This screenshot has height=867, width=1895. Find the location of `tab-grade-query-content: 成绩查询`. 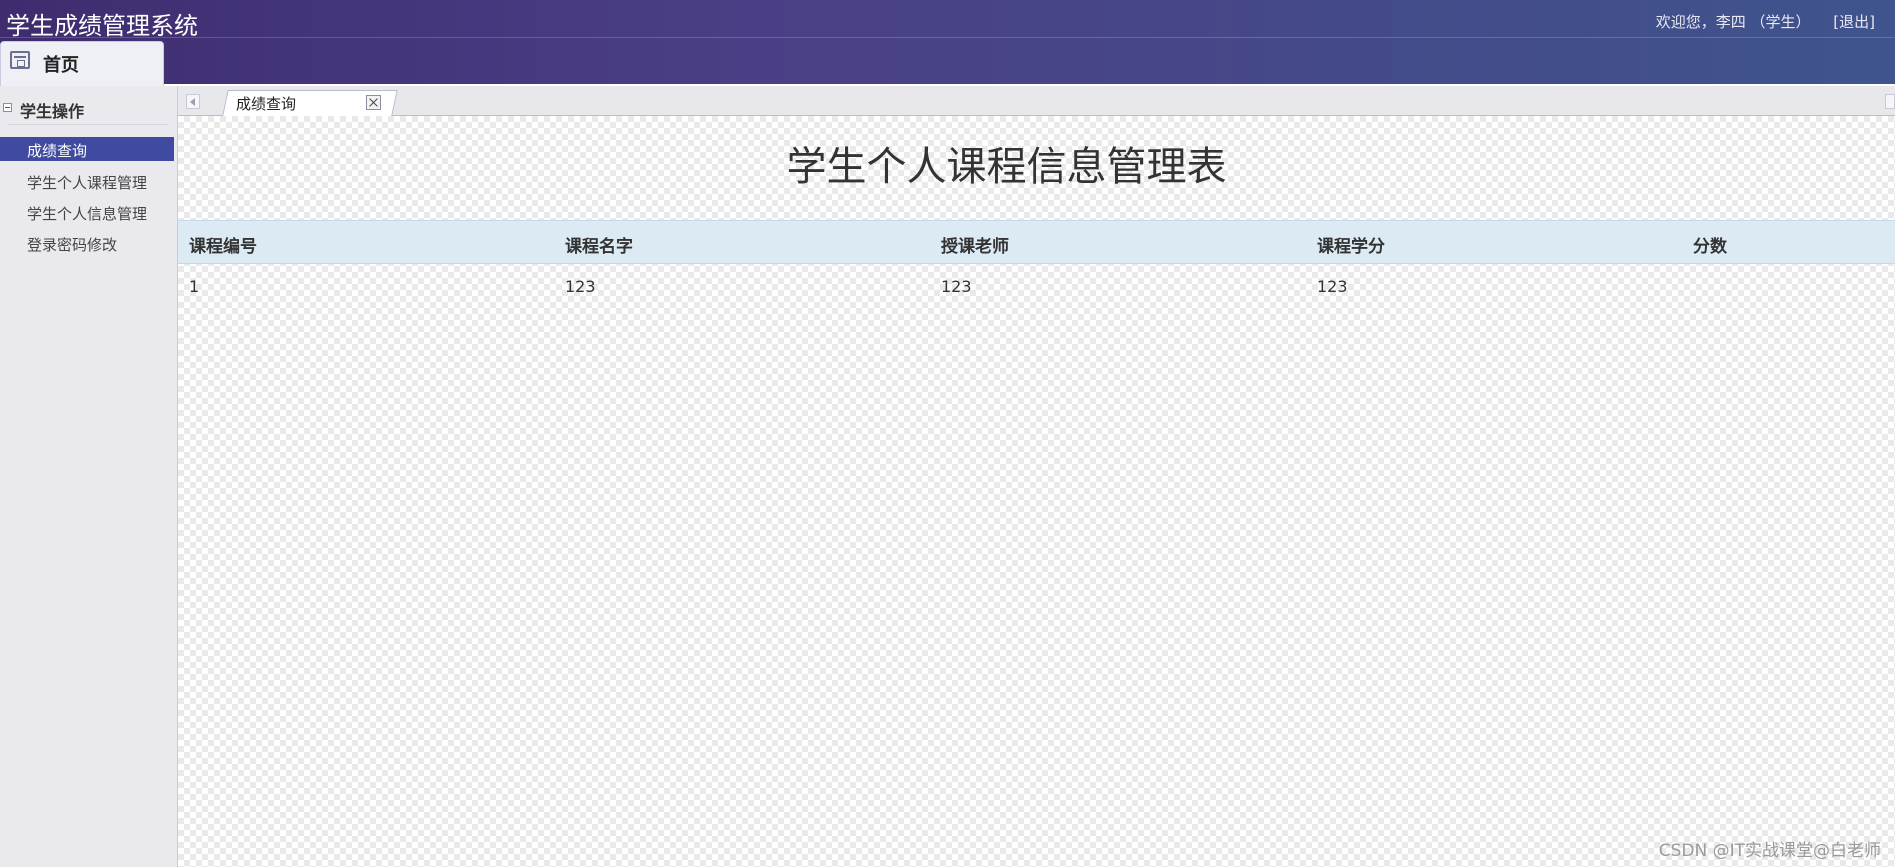

tab-grade-query-content: 成绩查询 is located at coordinates (316, 103).